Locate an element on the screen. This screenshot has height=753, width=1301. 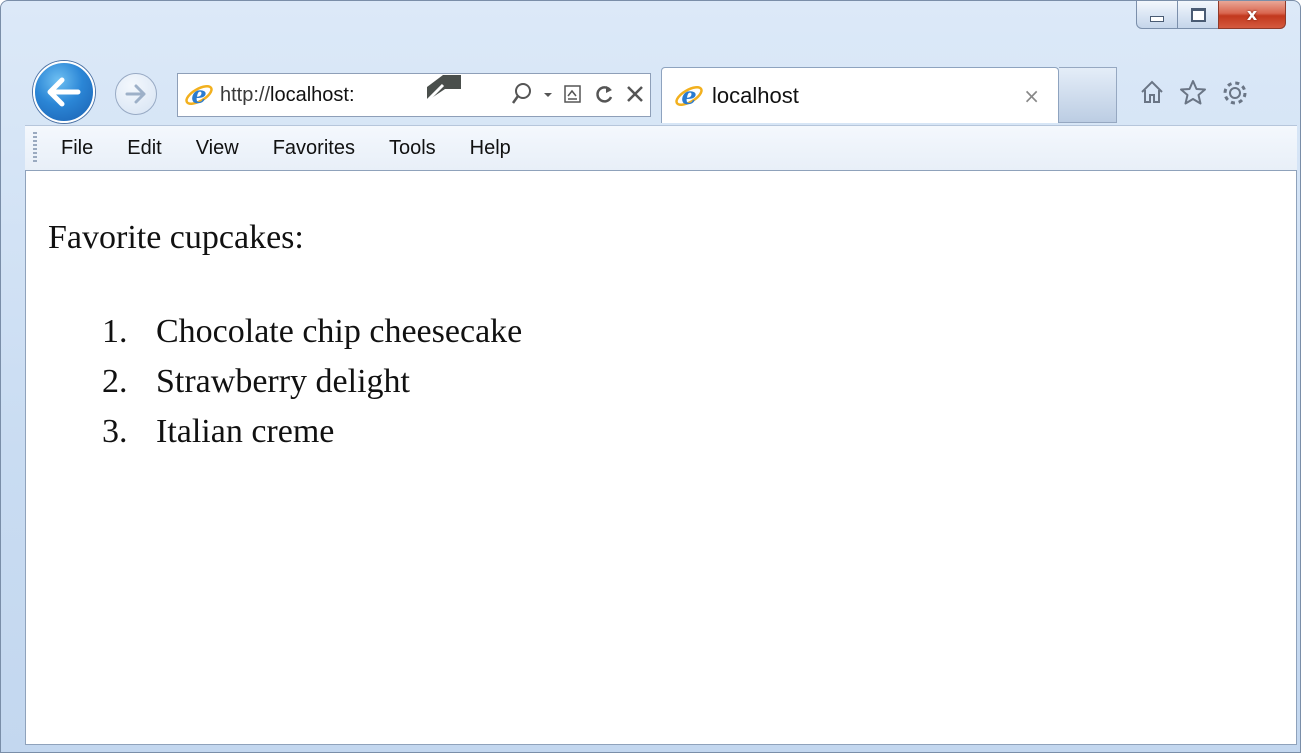
address-url: http://localhost: is located at coordinates (312, 95).